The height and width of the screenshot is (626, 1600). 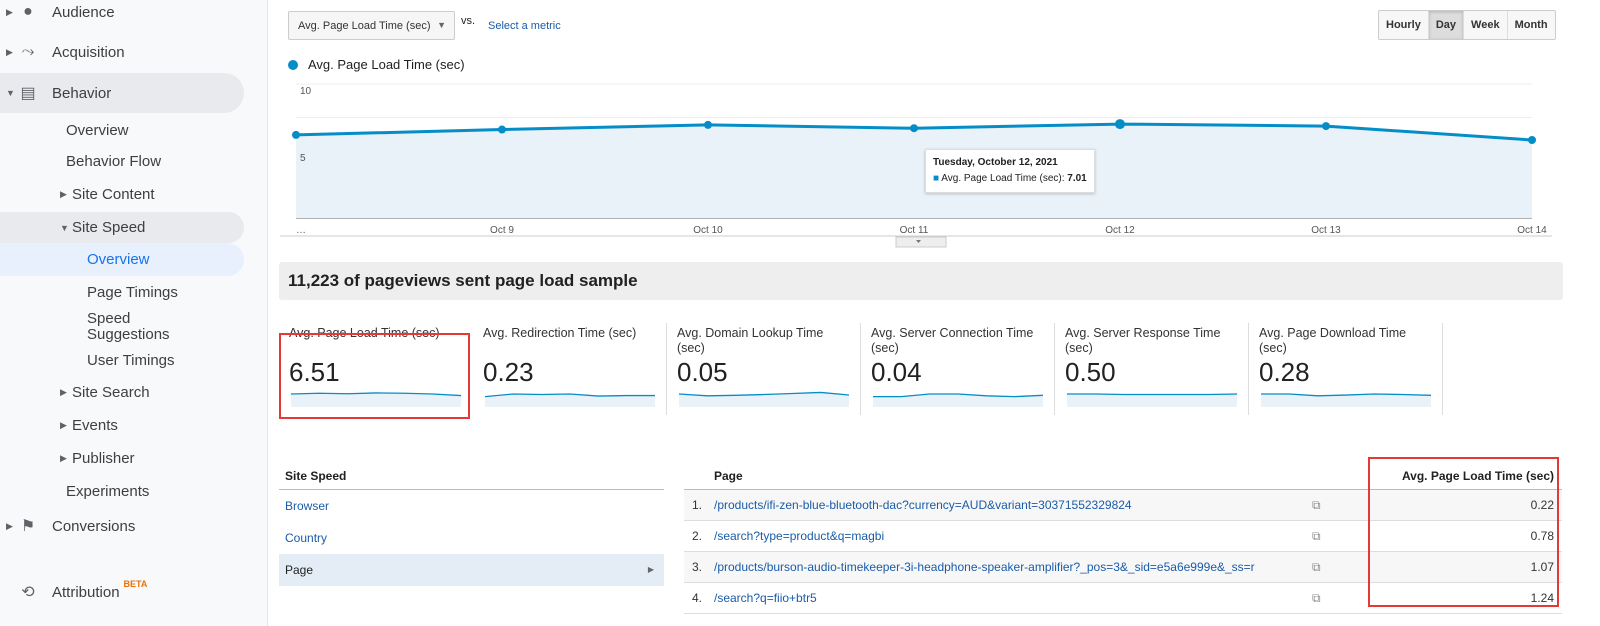 I want to click on chart-legend: Avg. Page Load Time (sec), so click(x=376, y=64).